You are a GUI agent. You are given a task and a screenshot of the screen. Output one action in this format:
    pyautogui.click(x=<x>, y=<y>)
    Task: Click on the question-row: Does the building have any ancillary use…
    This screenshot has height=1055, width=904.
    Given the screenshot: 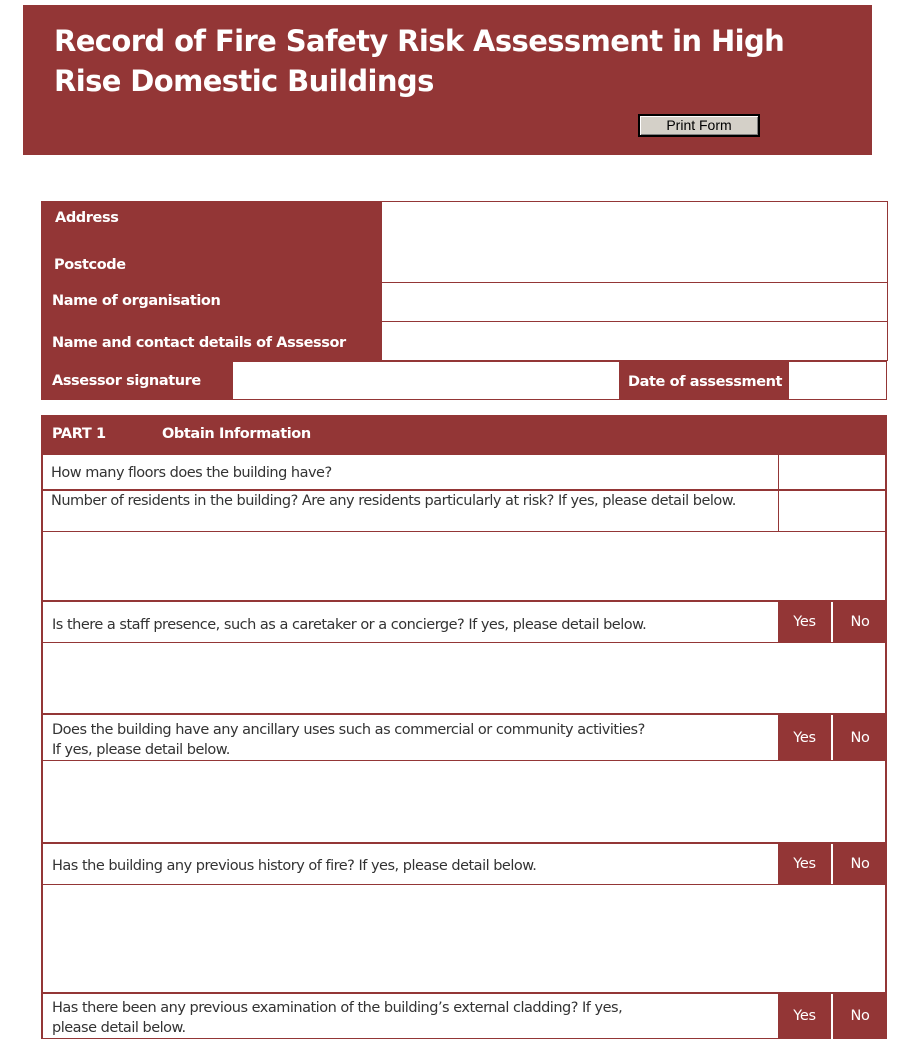 What is the action you would take?
    pyautogui.click(x=410, y=738)
    